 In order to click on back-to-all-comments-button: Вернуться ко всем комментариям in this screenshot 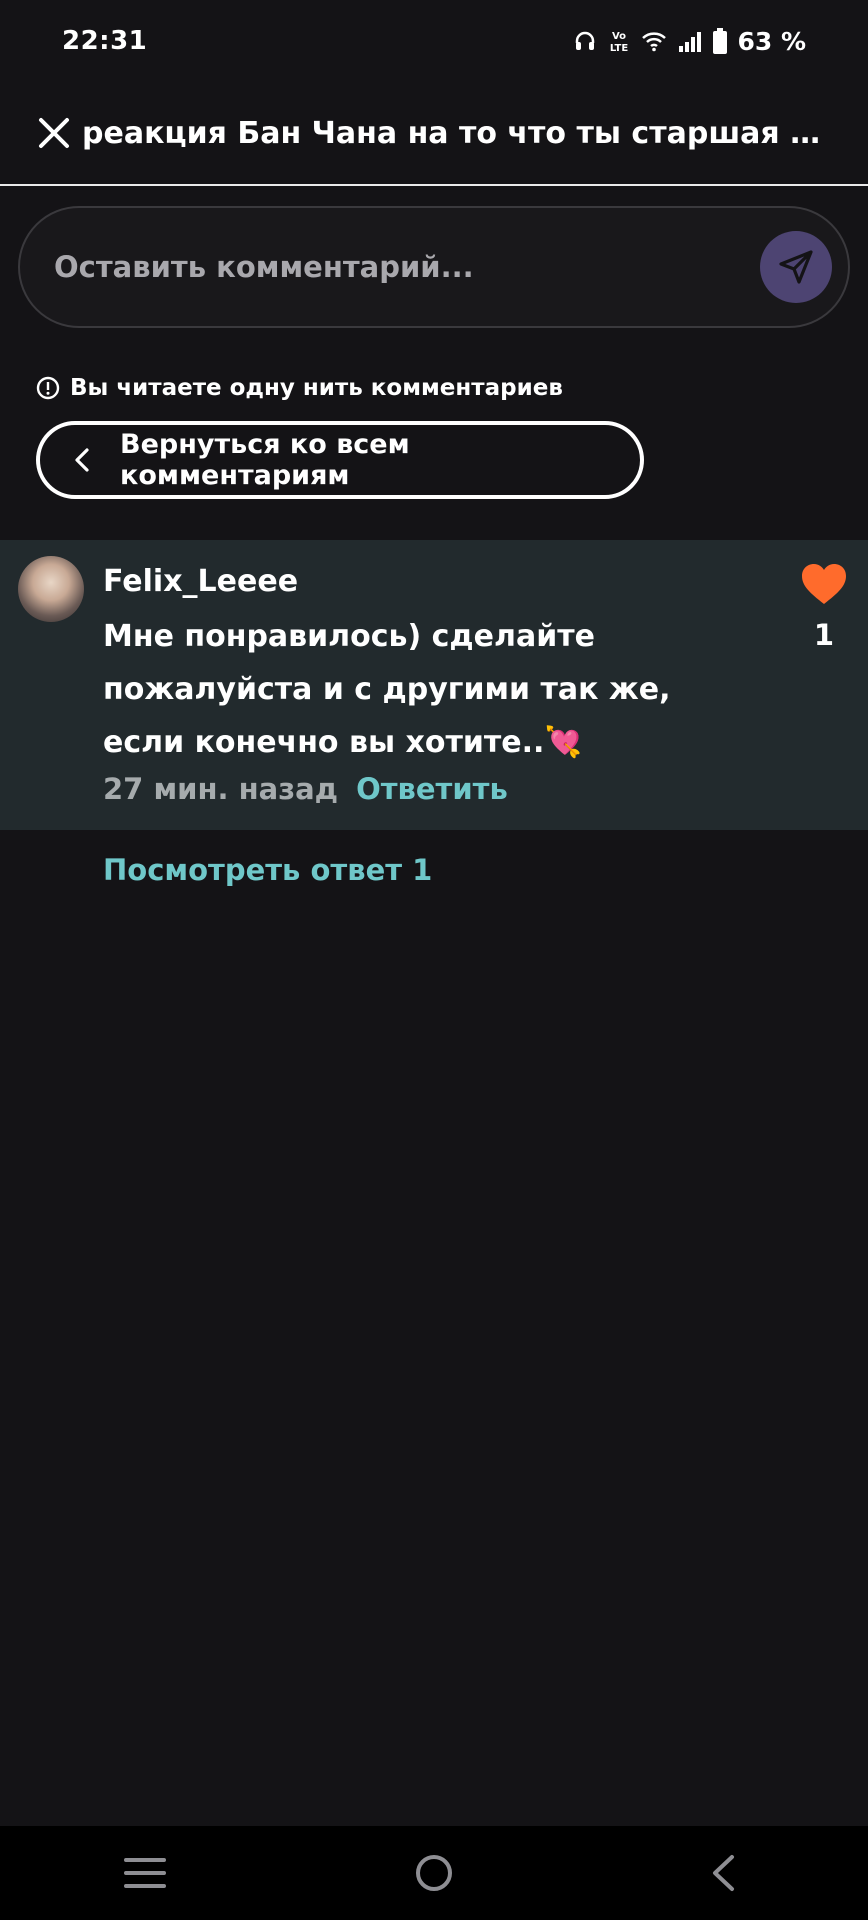, I will do `click(340, 460)`.